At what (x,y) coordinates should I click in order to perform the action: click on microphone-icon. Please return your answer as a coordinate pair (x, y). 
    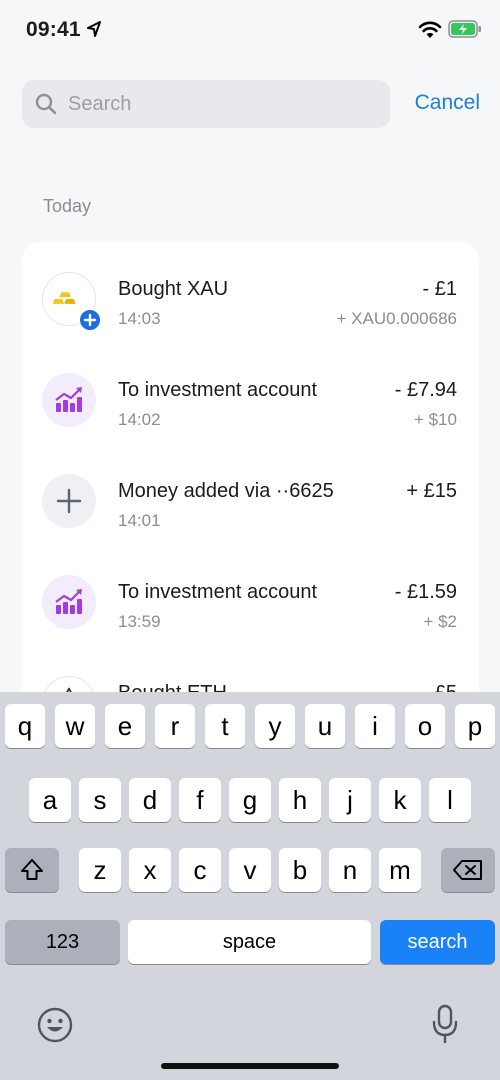
    Looking at the image, I should click on (445, 1025).